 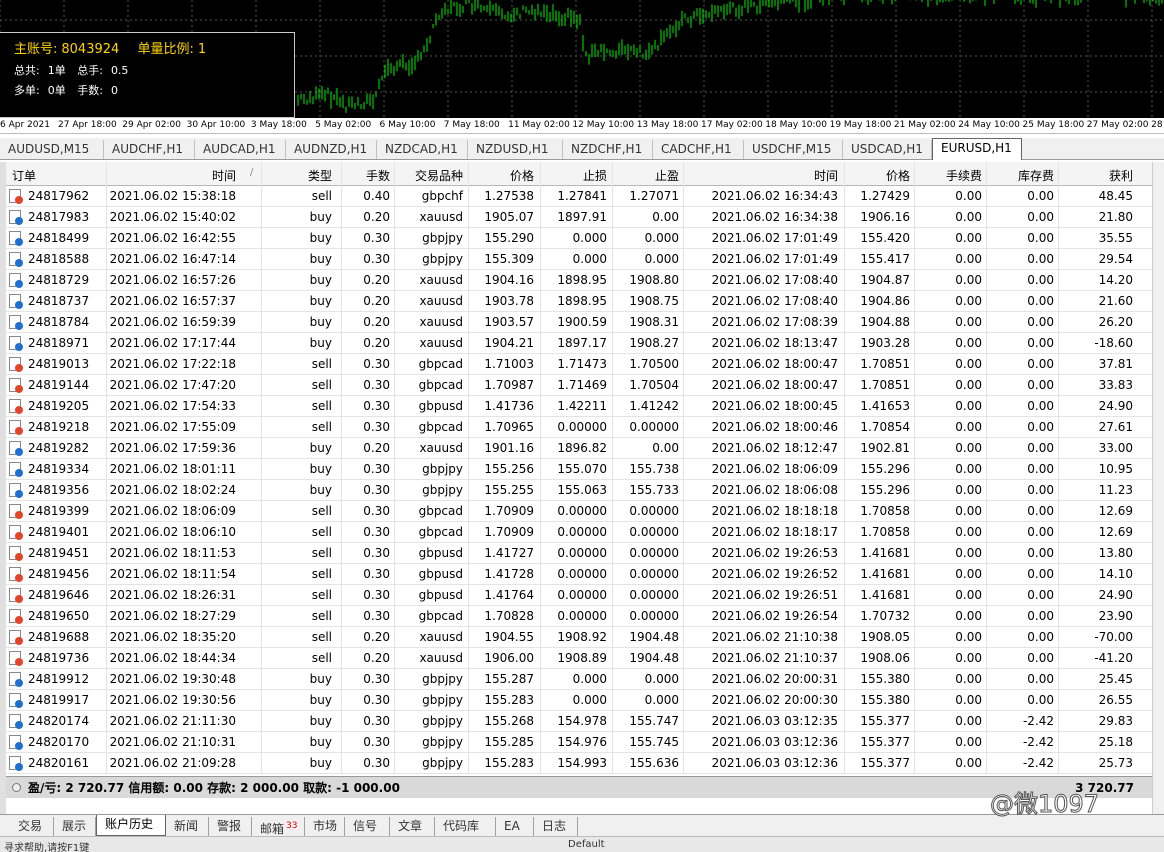 What do you see at coordinates (461, 826) in the screenshot?
I see `tab-label: 代码库` at bounding box center [461, 826].